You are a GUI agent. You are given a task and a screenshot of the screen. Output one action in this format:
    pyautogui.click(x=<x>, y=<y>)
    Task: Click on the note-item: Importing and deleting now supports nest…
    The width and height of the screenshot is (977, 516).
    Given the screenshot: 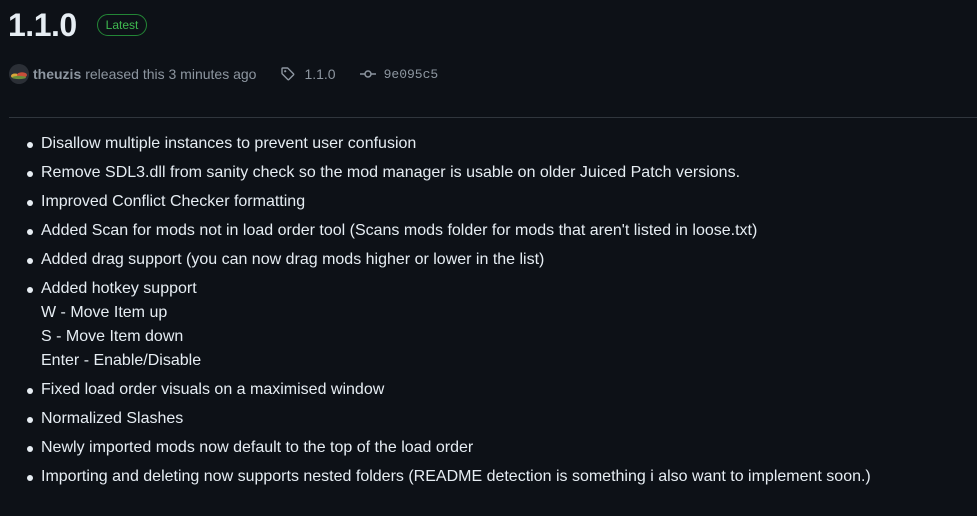 What is the action you would take?
    pyautogui.click(x=449, y=477)
    